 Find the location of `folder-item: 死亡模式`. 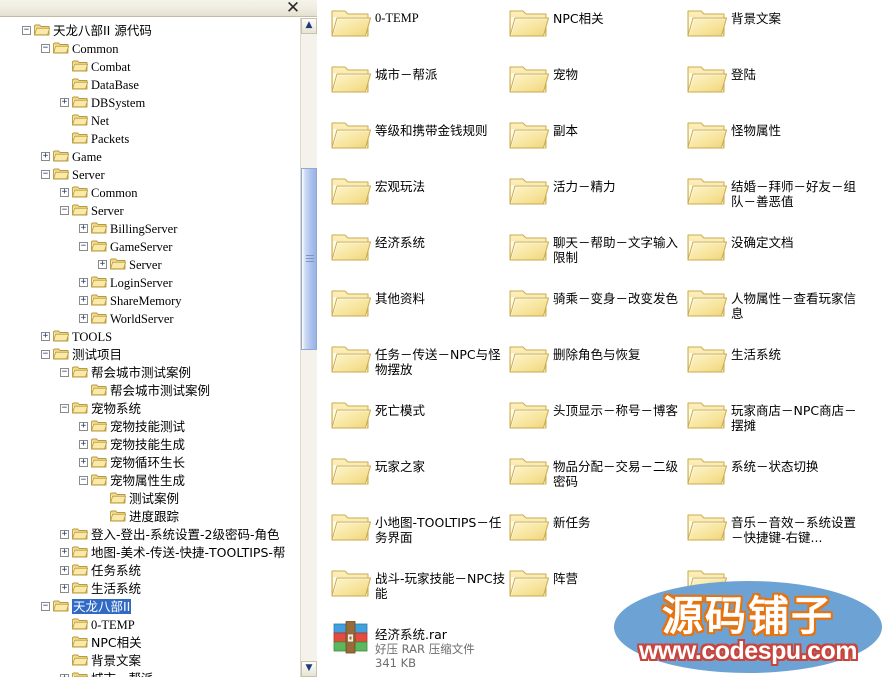

folder-item: 死亡模式 is located at coordinates (418, 414).